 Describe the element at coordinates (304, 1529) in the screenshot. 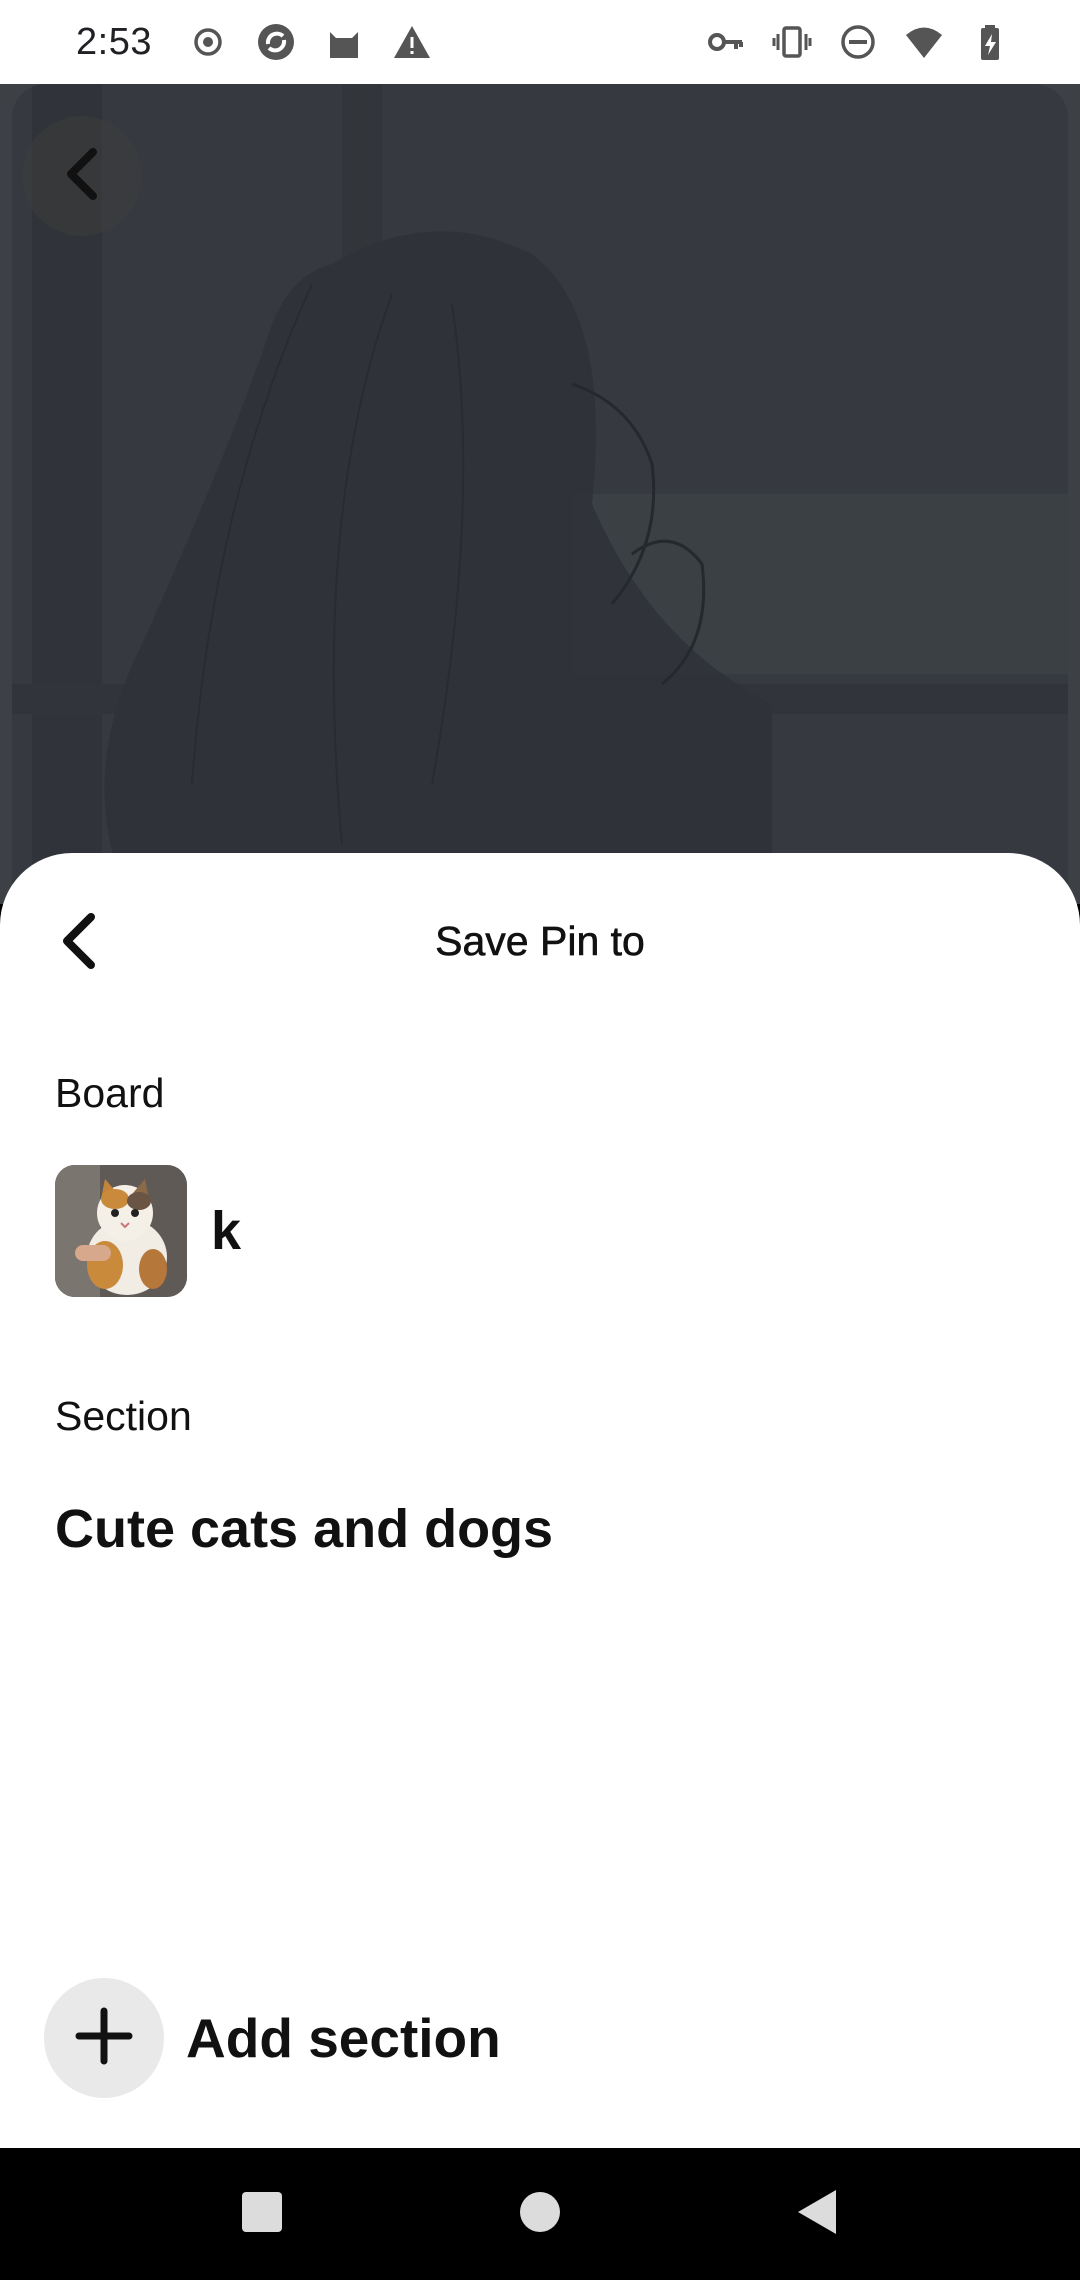

I see `section-item: Cute cats and dogs` at that location.